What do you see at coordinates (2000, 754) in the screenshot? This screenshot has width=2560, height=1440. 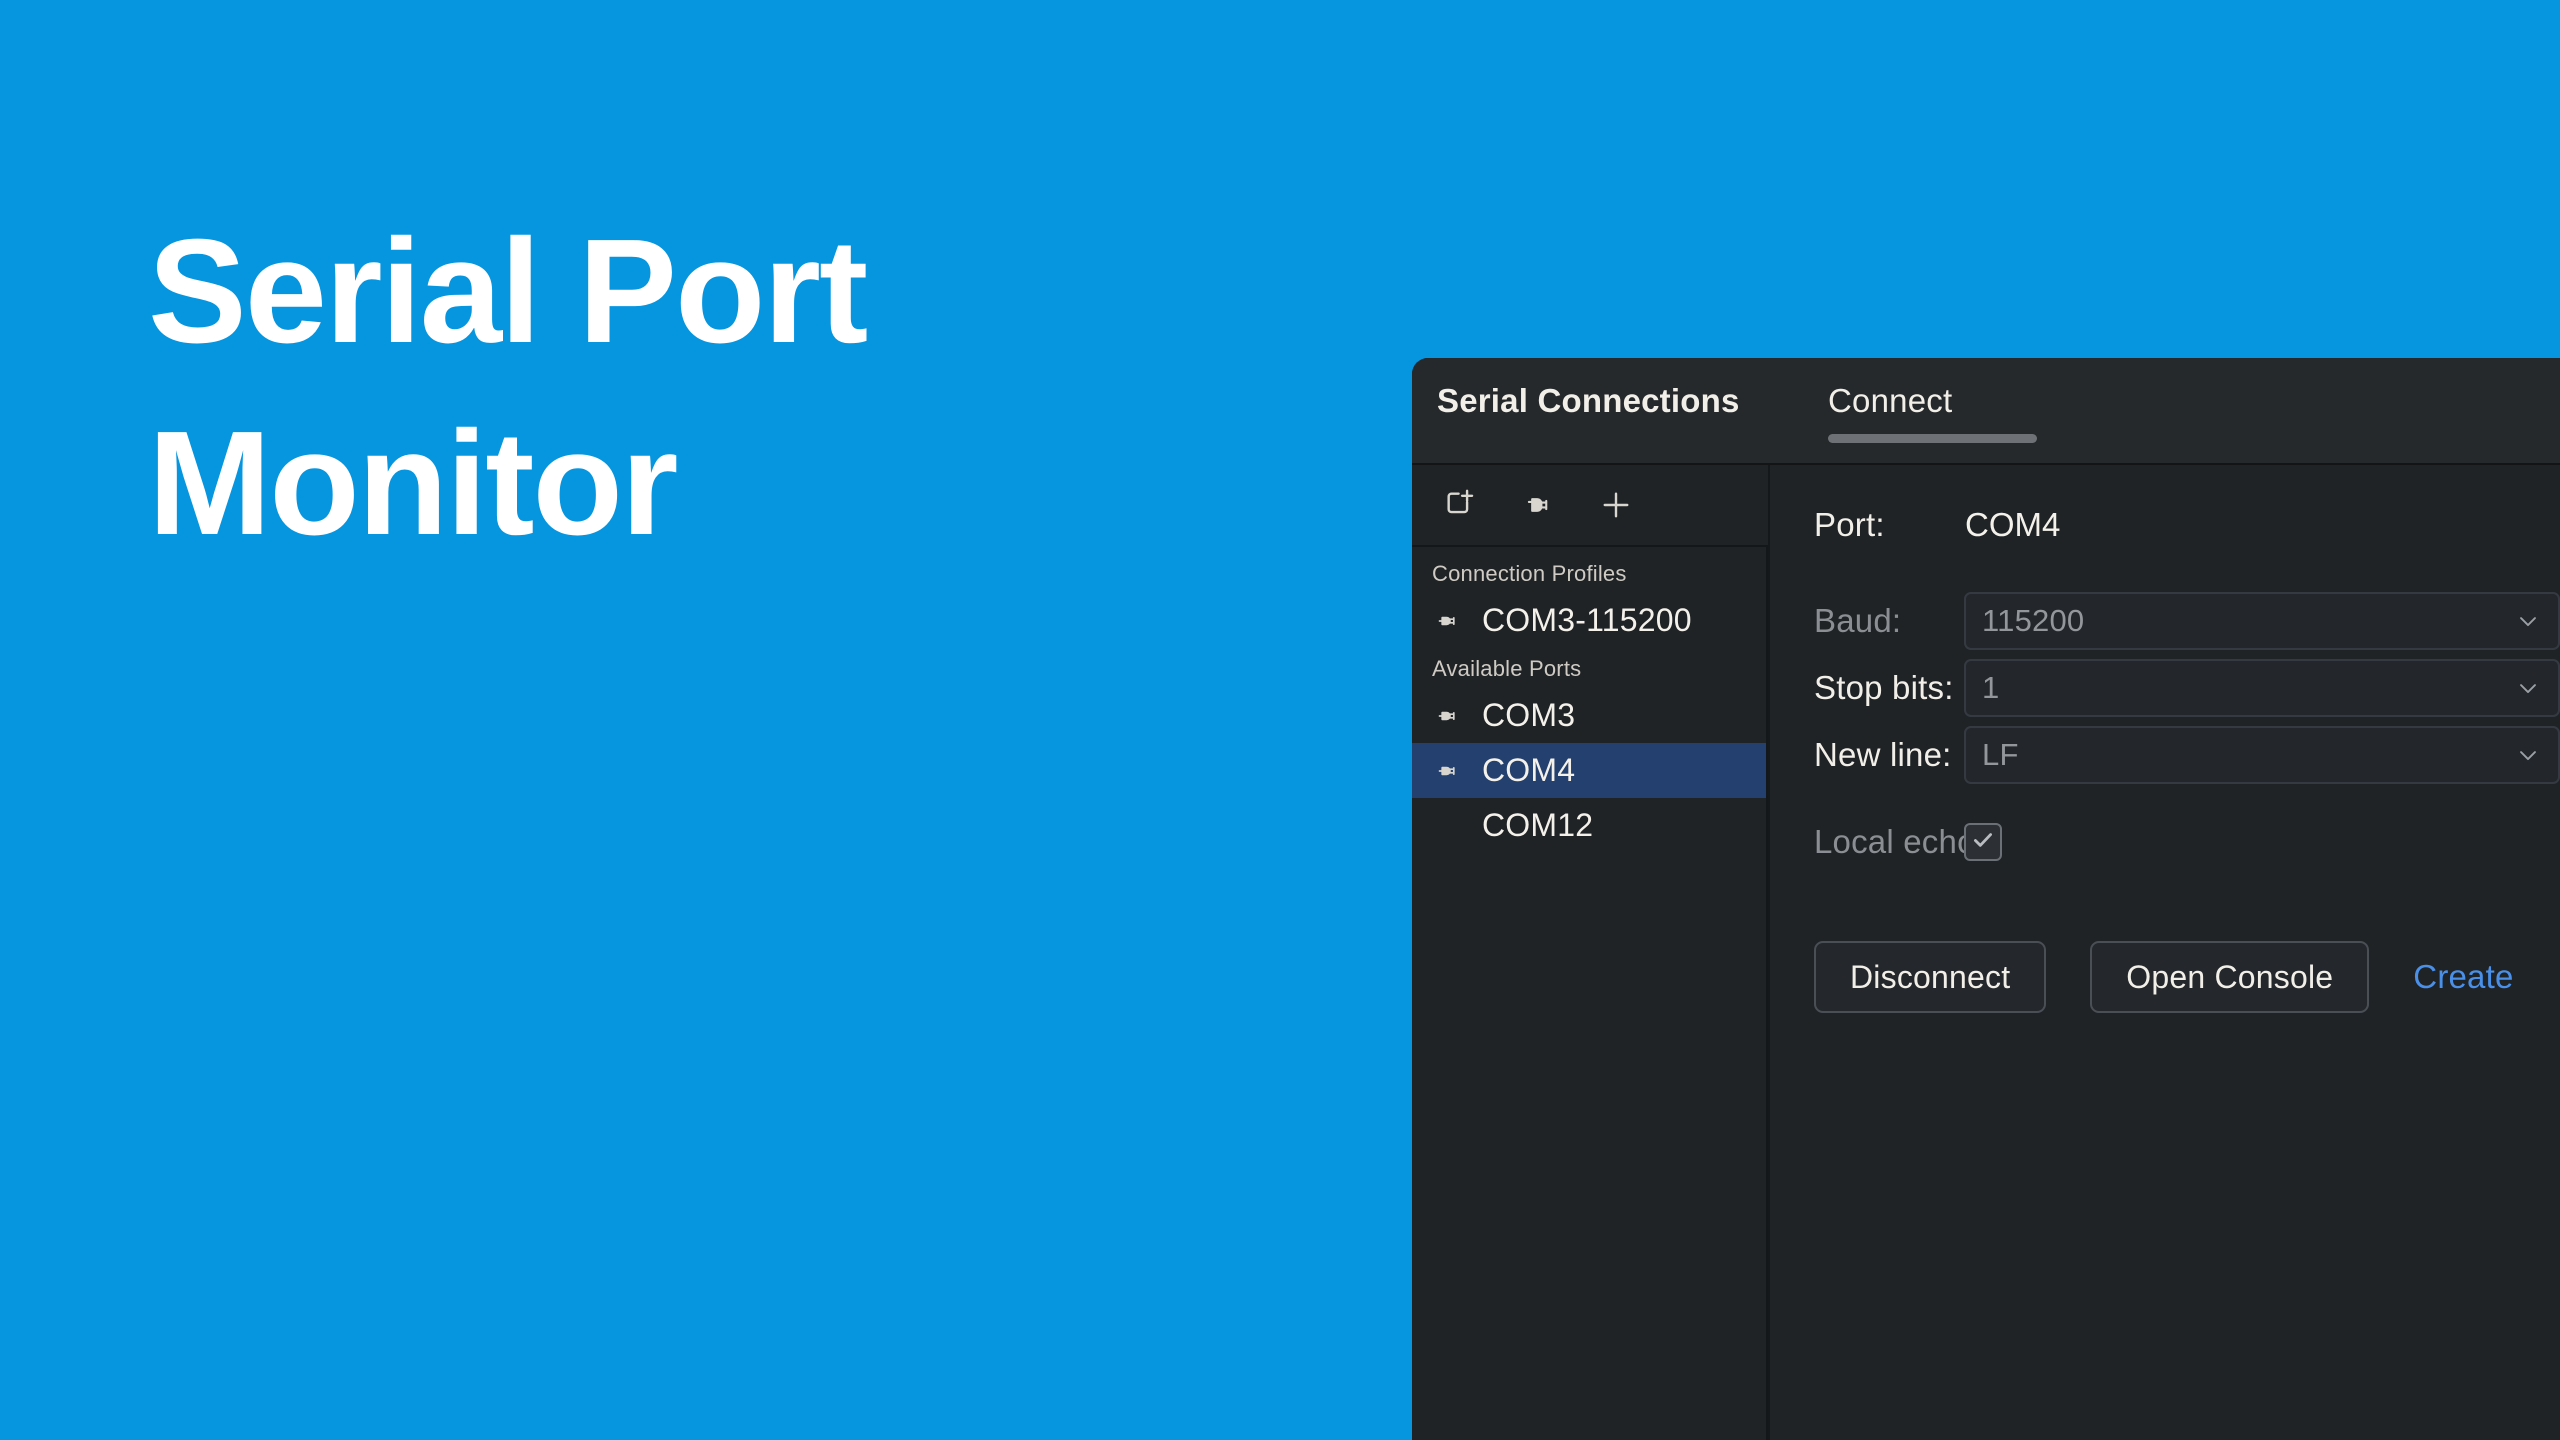 I see `new-line-value: LF` at bounding box center [2000, 754].